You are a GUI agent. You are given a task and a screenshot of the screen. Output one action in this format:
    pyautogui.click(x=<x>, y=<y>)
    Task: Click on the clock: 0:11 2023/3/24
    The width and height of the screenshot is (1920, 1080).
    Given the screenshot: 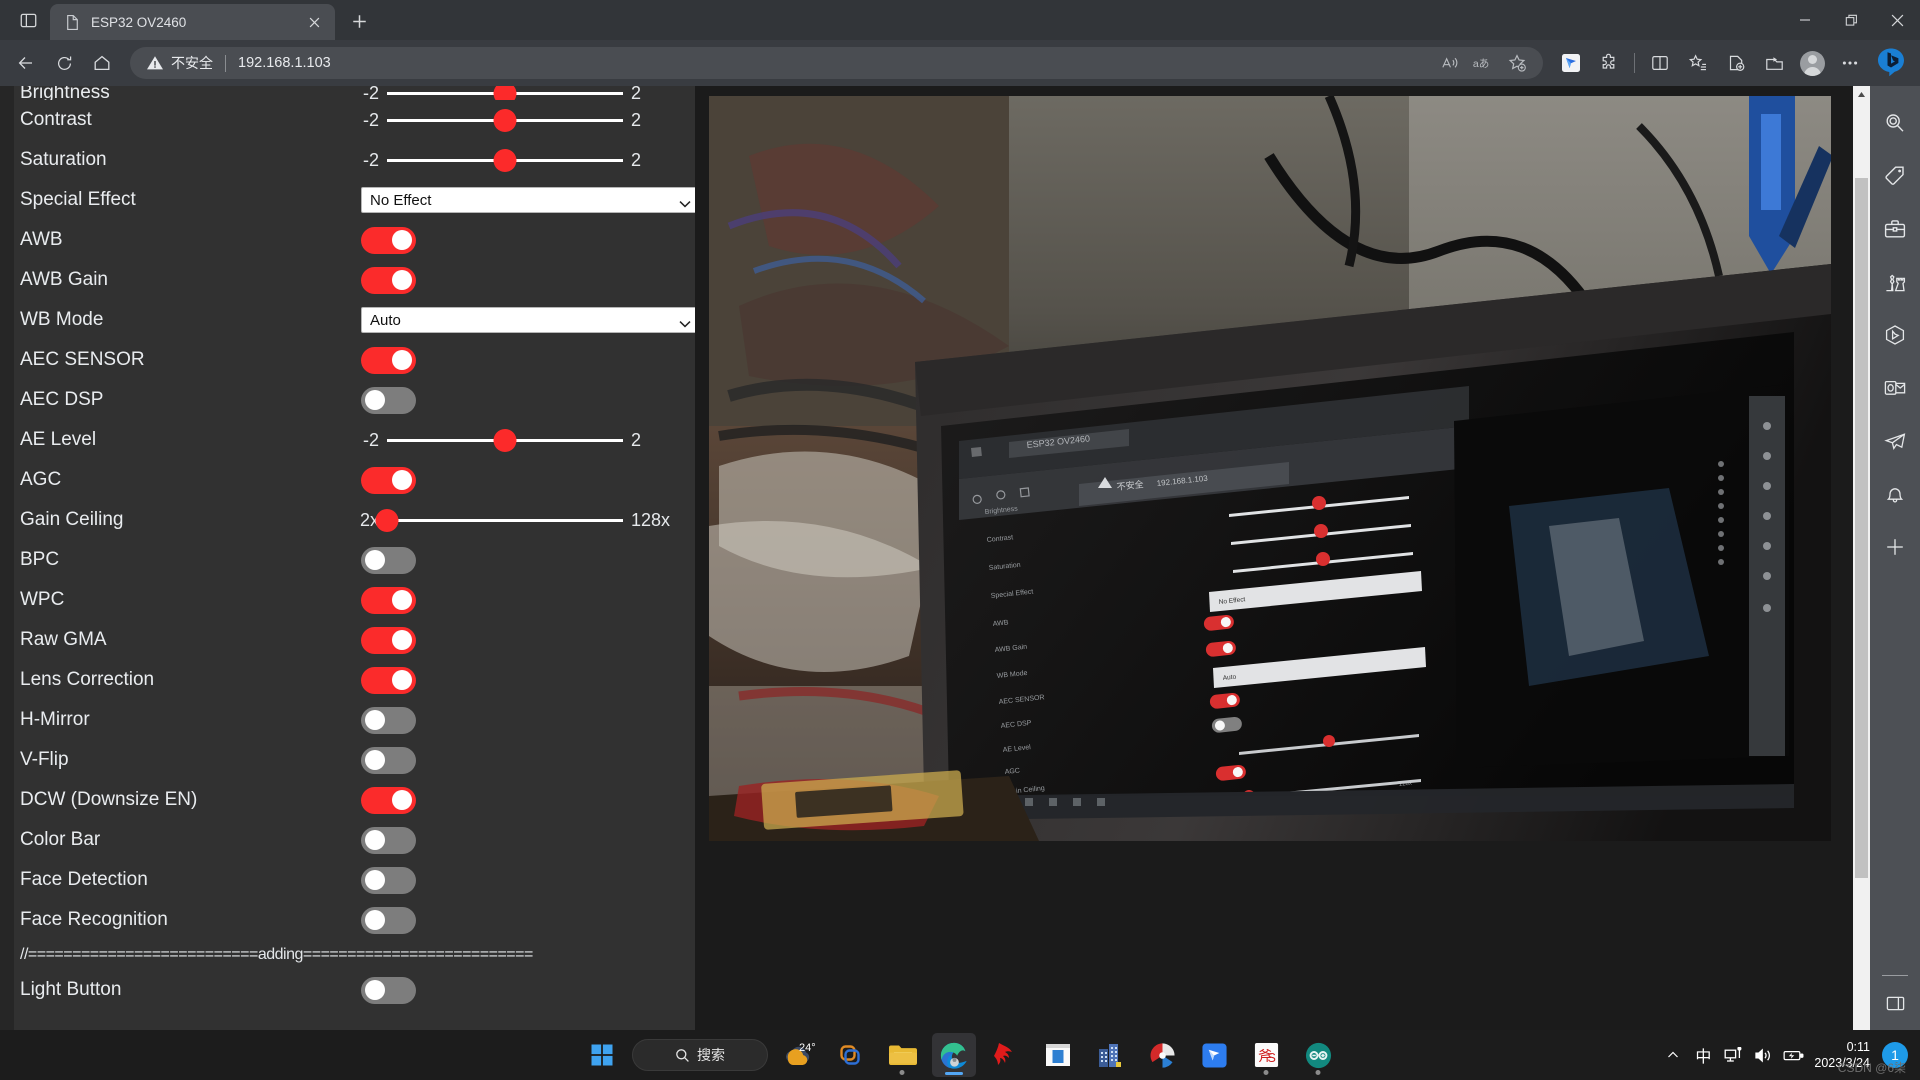 What is the action you would take?
    pyautogui.click(x=1844, y=1055)
    